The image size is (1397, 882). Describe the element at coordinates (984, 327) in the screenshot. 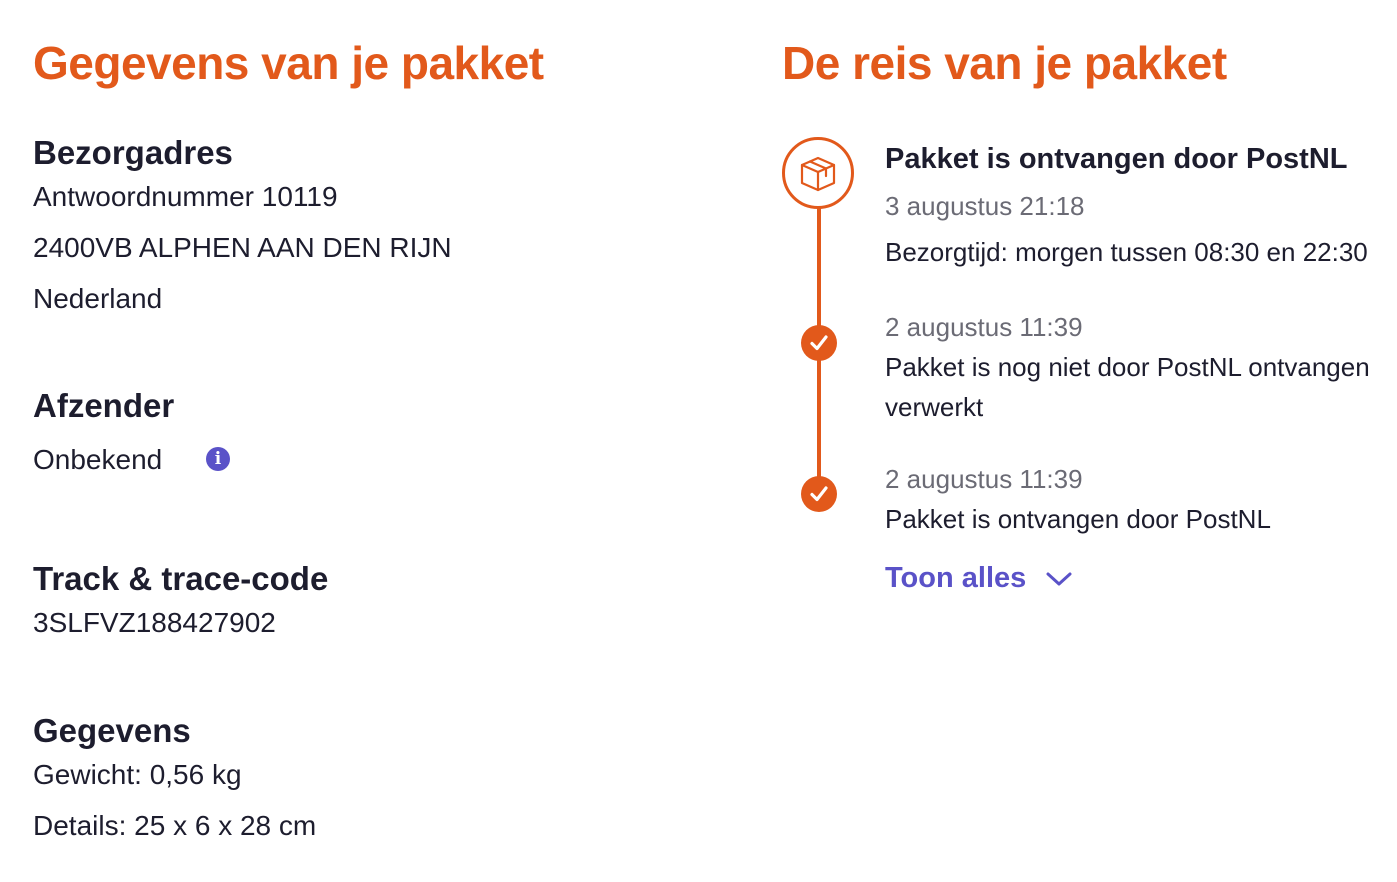

I see `event-2-time: 2 augustus 11:39` at that location.